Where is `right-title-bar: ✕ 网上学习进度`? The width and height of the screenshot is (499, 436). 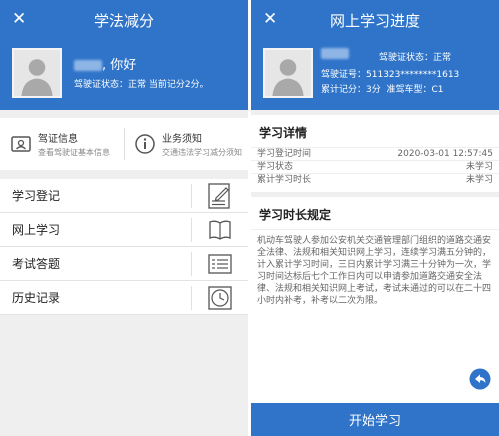 right-title-bar: ✕ 网上学习进度 is located at coordinates (375, 20).